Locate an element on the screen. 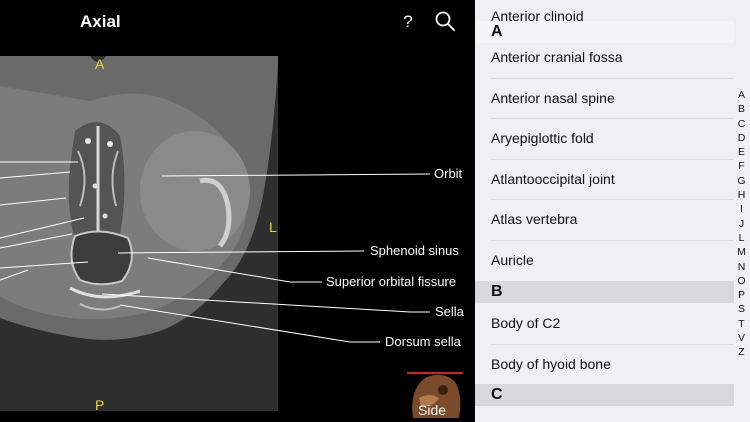  help-button: ? is located at coordinates (408, 22).